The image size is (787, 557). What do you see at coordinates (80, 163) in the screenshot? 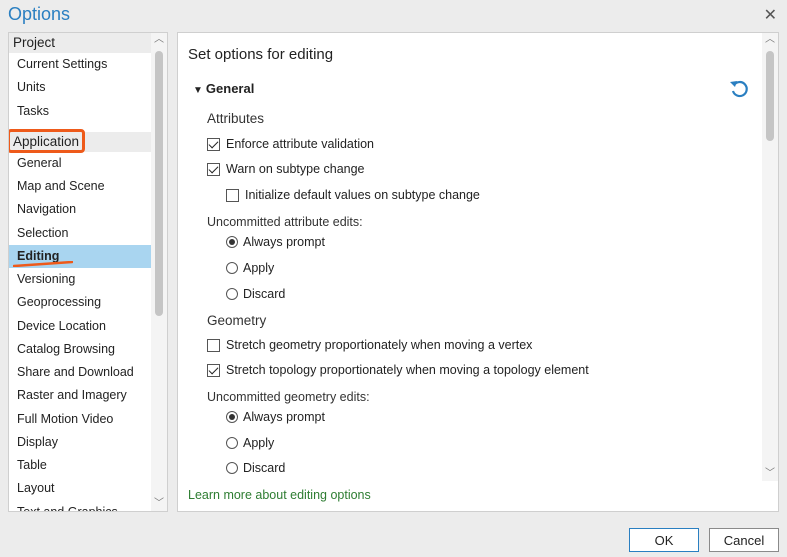
I see `sidebar-item-general: General` at bounding box center [80, 163].